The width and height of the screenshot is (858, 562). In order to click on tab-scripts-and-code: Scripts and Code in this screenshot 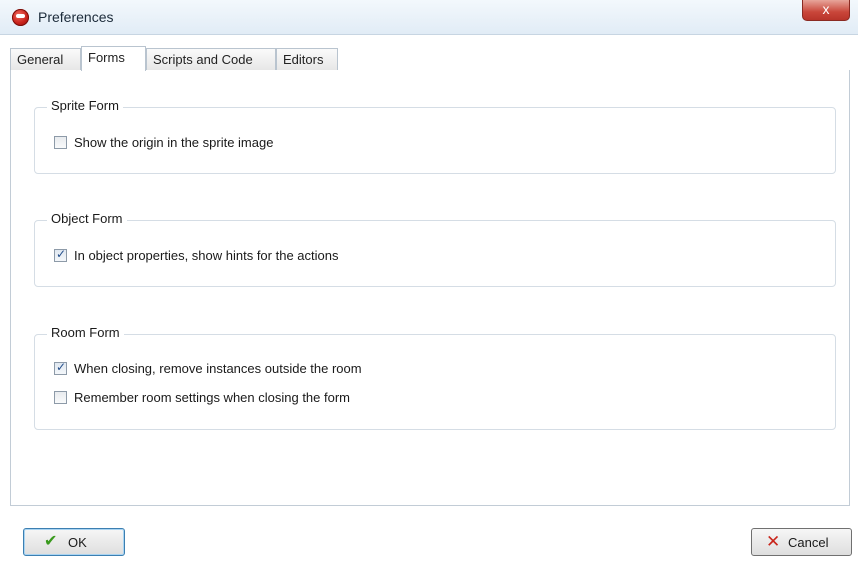, I will do `click(211, 59)`.